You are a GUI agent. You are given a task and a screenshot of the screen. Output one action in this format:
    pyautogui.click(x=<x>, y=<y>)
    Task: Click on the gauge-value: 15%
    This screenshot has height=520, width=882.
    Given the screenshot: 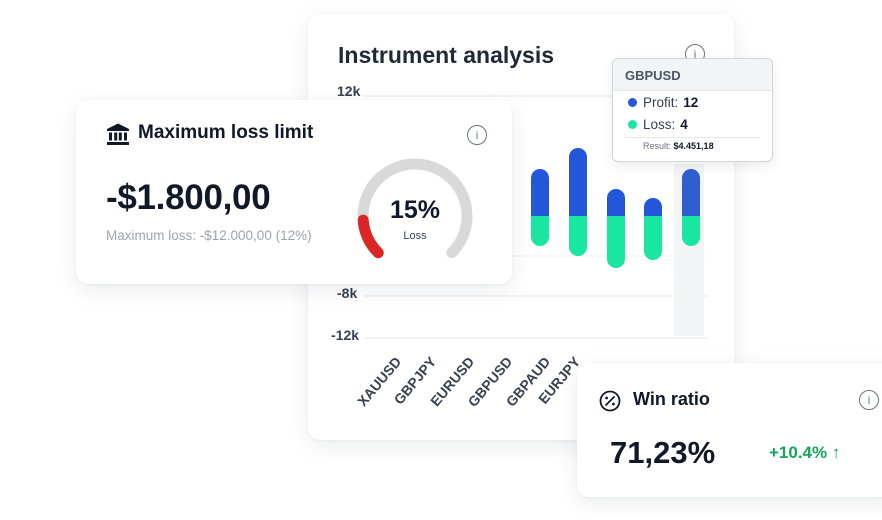 What is the action you would take?
    pyautogui.click(x=415, y=210)
    